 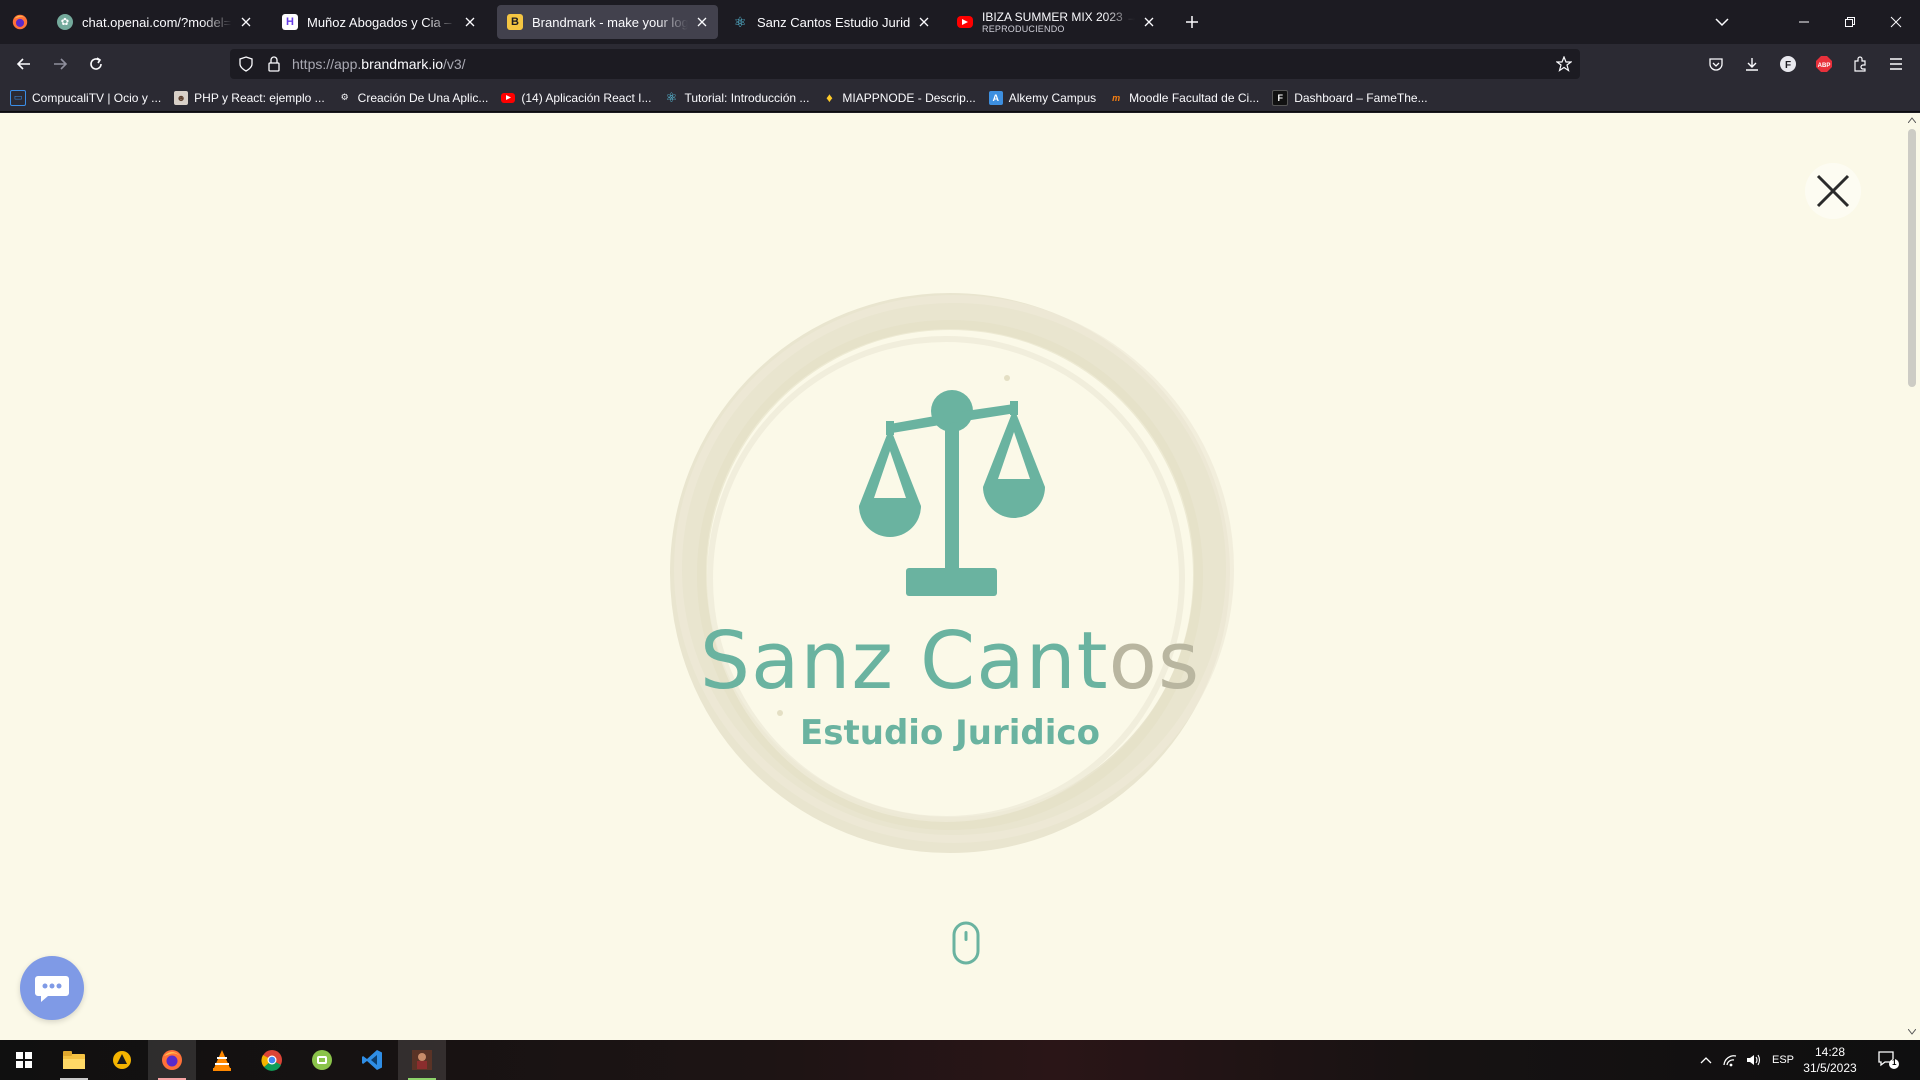 What do you see at coordinates (1850, 22) in the screenshot?
I see `restore-button` at bounding box center [1850, 22].